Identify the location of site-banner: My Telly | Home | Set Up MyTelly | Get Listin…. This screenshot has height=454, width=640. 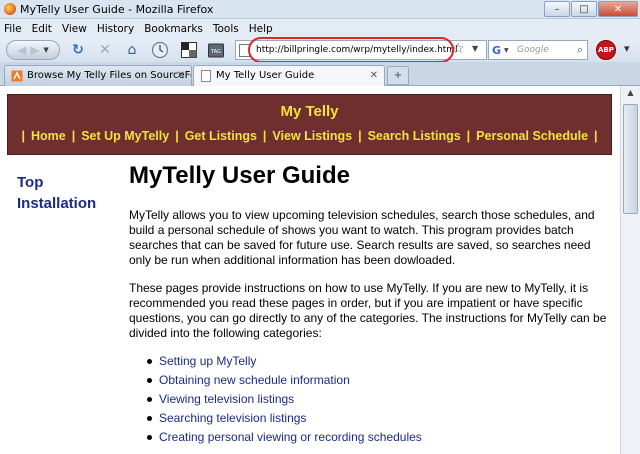
(309, 124).